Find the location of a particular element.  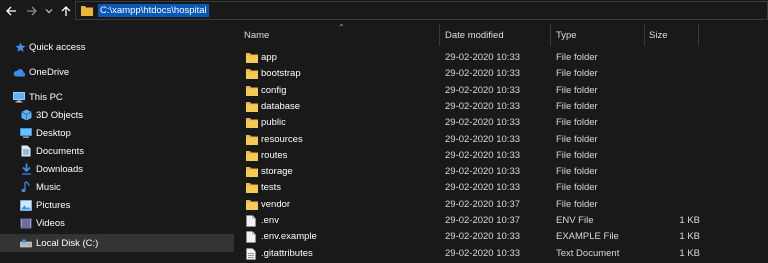

file-row: storage 29-02-2020 10:33 File folder is located at coordinates (501, 172).